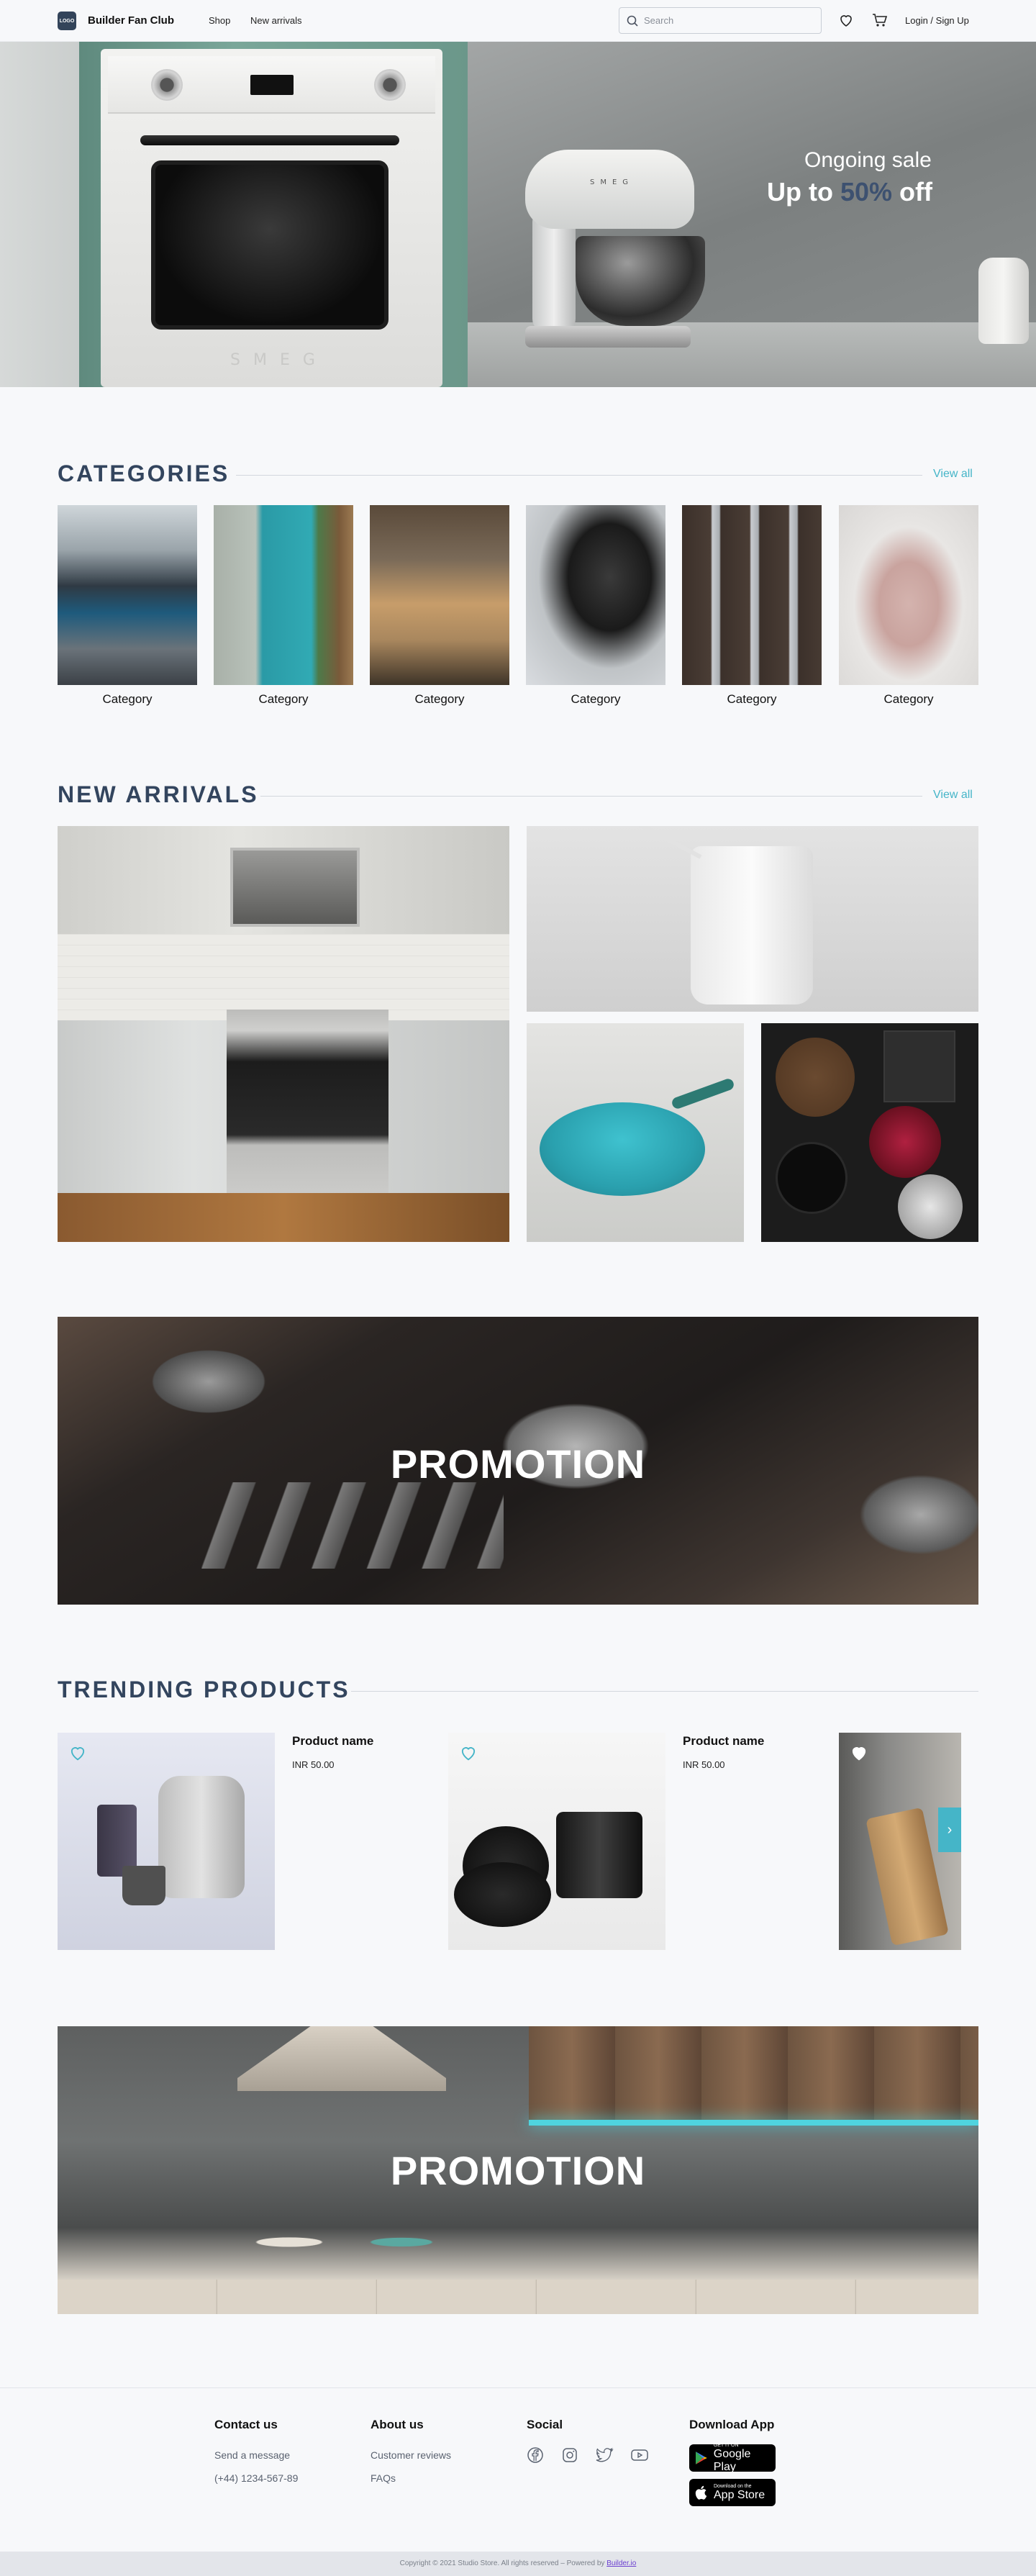 The image size is (1036, 2576). I want to click on google-play-icon, so click(701, 2458).